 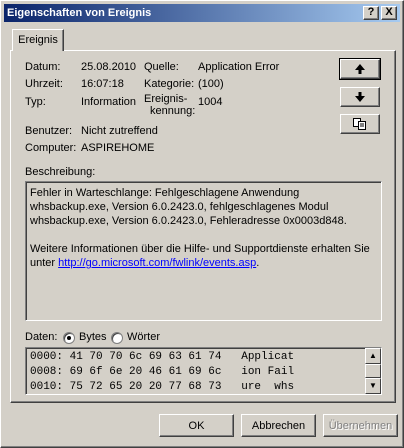 I want to click on hex-scrollbar: ▲ ▼, so click(x=373, y=371).